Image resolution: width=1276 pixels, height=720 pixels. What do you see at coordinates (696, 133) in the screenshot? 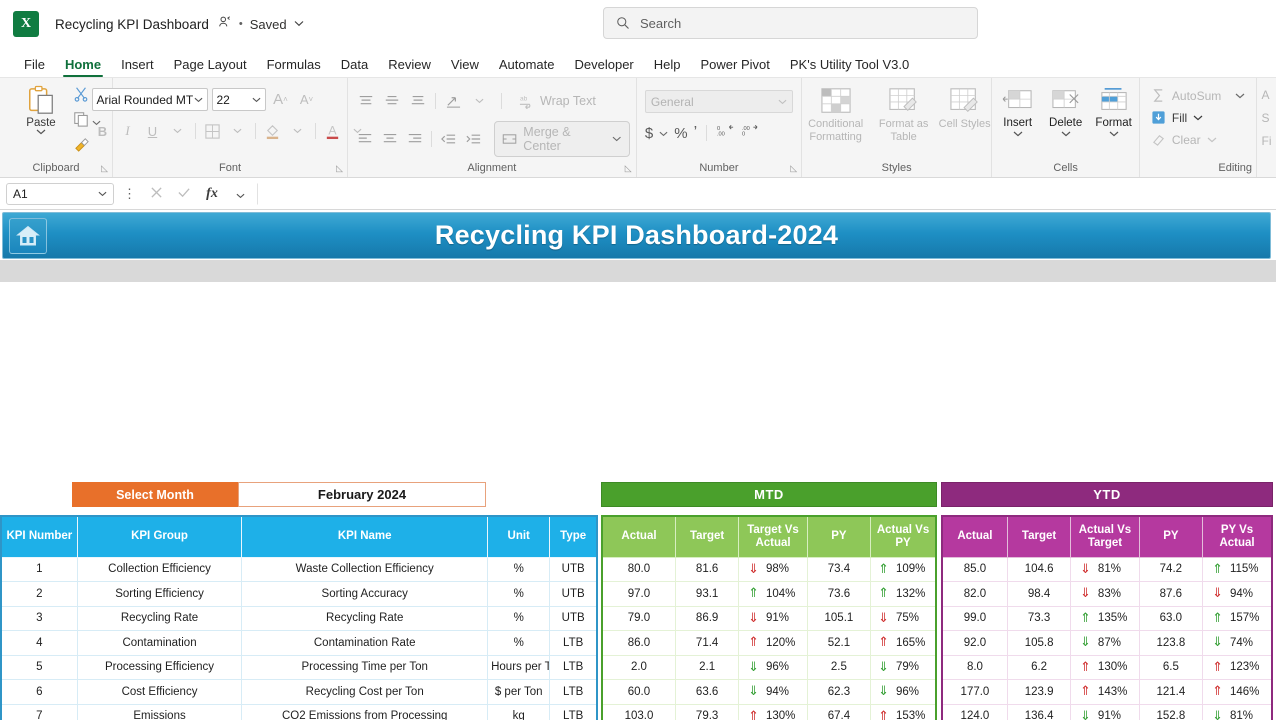
I see `comma-format-button: ’` at bounding box center [696, 133].